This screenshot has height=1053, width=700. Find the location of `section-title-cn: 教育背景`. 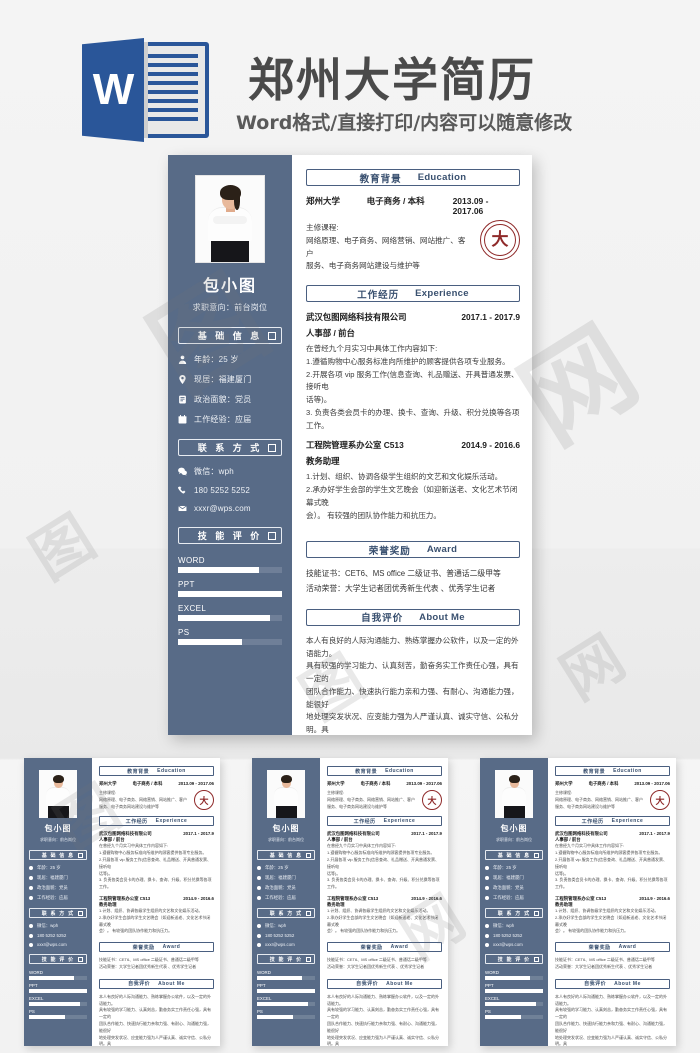

section-title-cn: 教育背景 is located at coordinates (380, 179).